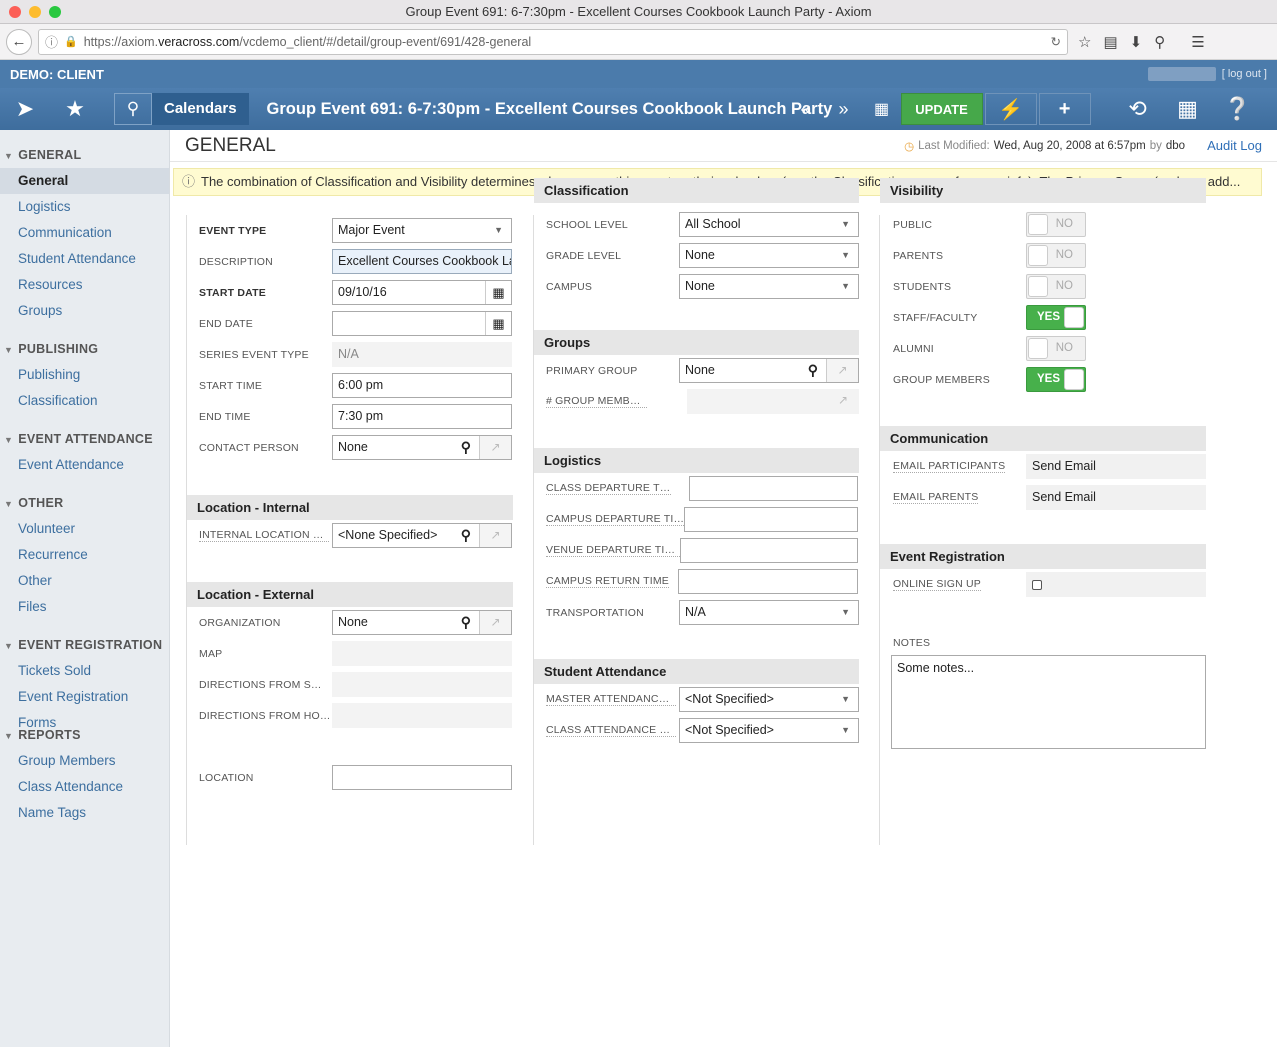 The height and width of the screenshot is (1048, 1277). What do you see at coordinates (84, 581) in the screenshot?
I see `sidebar-item-other: Other` at bounding box center [84, 581].